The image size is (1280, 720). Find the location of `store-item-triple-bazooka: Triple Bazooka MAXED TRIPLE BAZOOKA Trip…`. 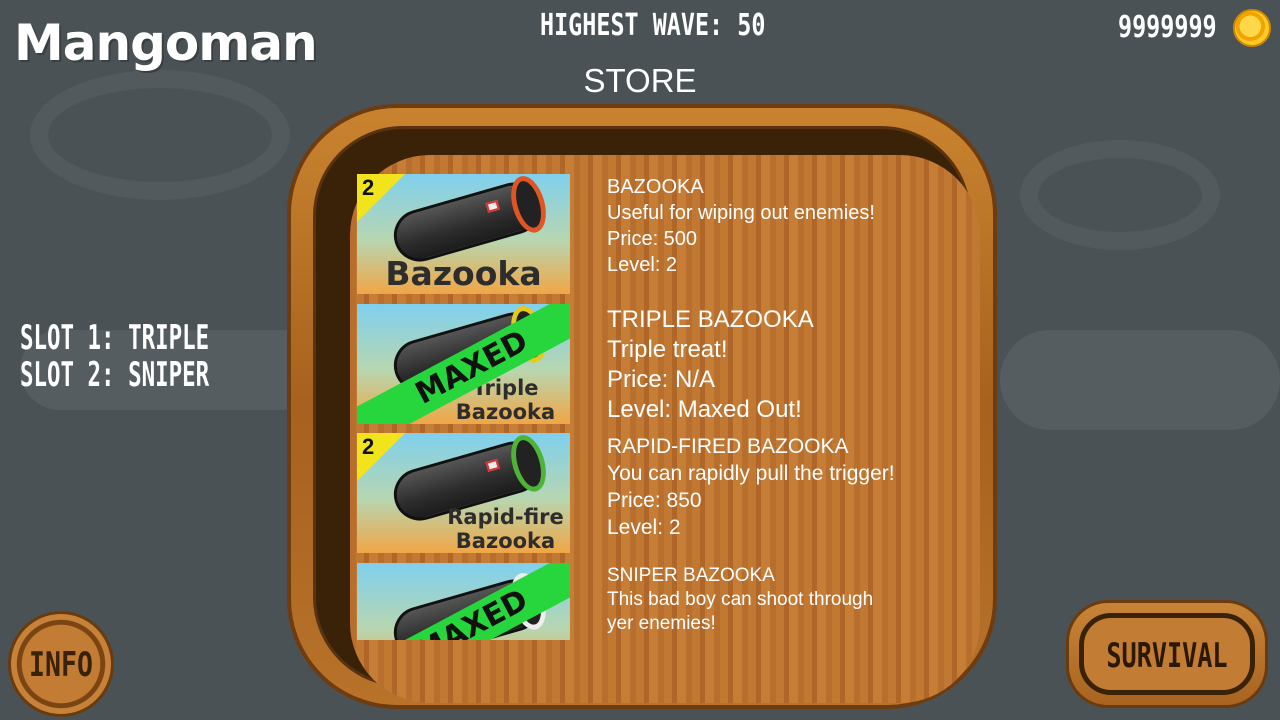

store-item-triple-bazooka: Triple Bazooka MAXED TRIPLE BAZOOKA Trip… is located at coordinates (657, 365).